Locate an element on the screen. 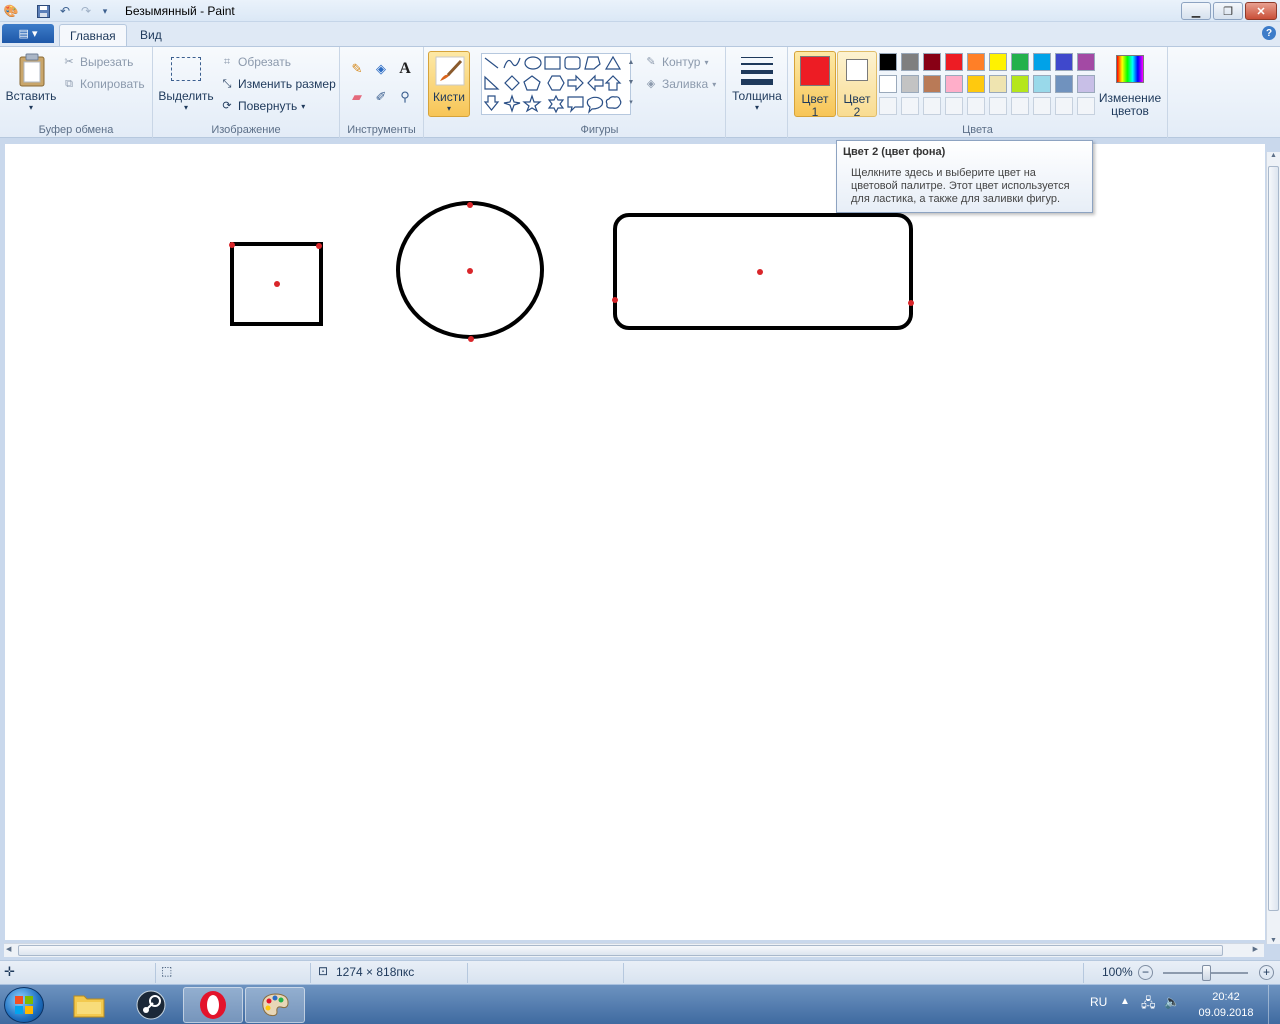 This screenshot has width=1280, height=1024. oval-callout-shape-icon is located at coordinates (595, 105).